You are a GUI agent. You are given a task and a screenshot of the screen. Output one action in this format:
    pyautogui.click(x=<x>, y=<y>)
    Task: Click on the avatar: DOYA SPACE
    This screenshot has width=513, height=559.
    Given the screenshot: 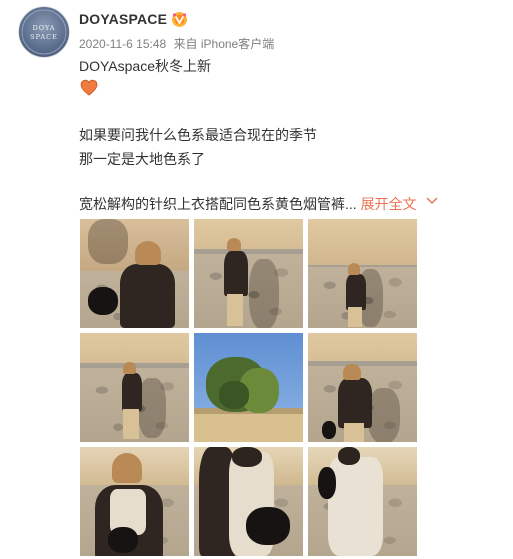 What is the action you would take?
    pyautogui.click(x=44, y=32)
    